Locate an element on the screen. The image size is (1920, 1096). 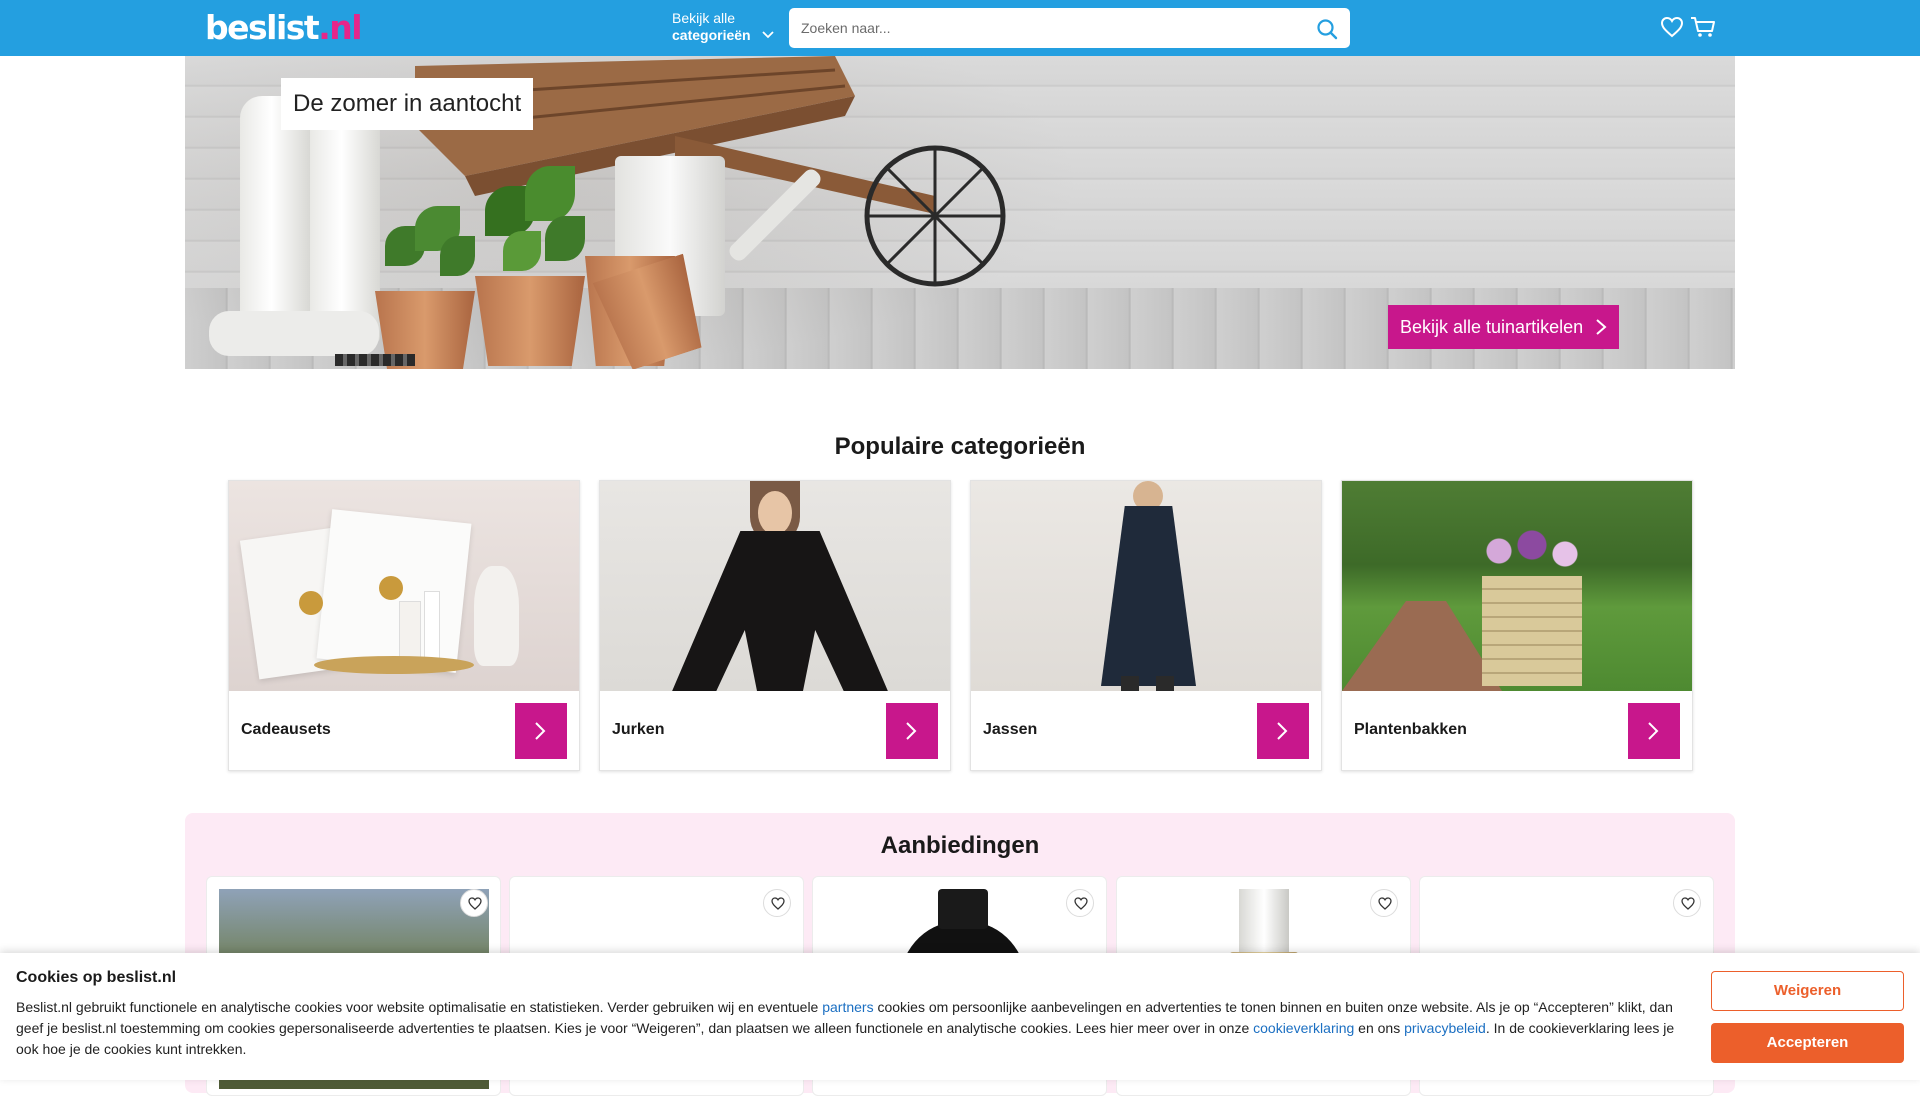
all-categories-button: Bekijk alle categorieën is located at coordinates (724, 28).